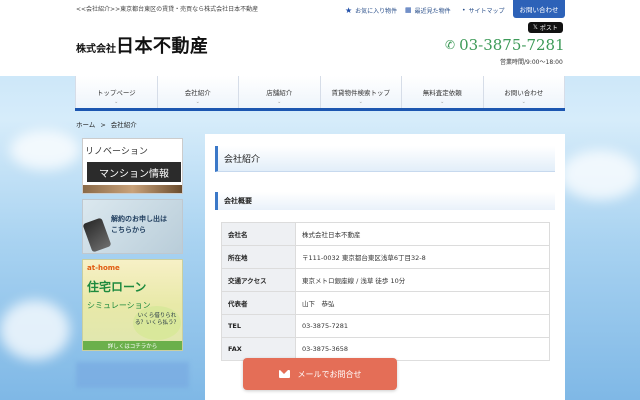 The height and width of the screenshot is (400, 640). What do you see at coordinates (123, 125) in the screenshot?
I see `breadcrumb-current: 会社紹介` at bounding box center [123, 125].